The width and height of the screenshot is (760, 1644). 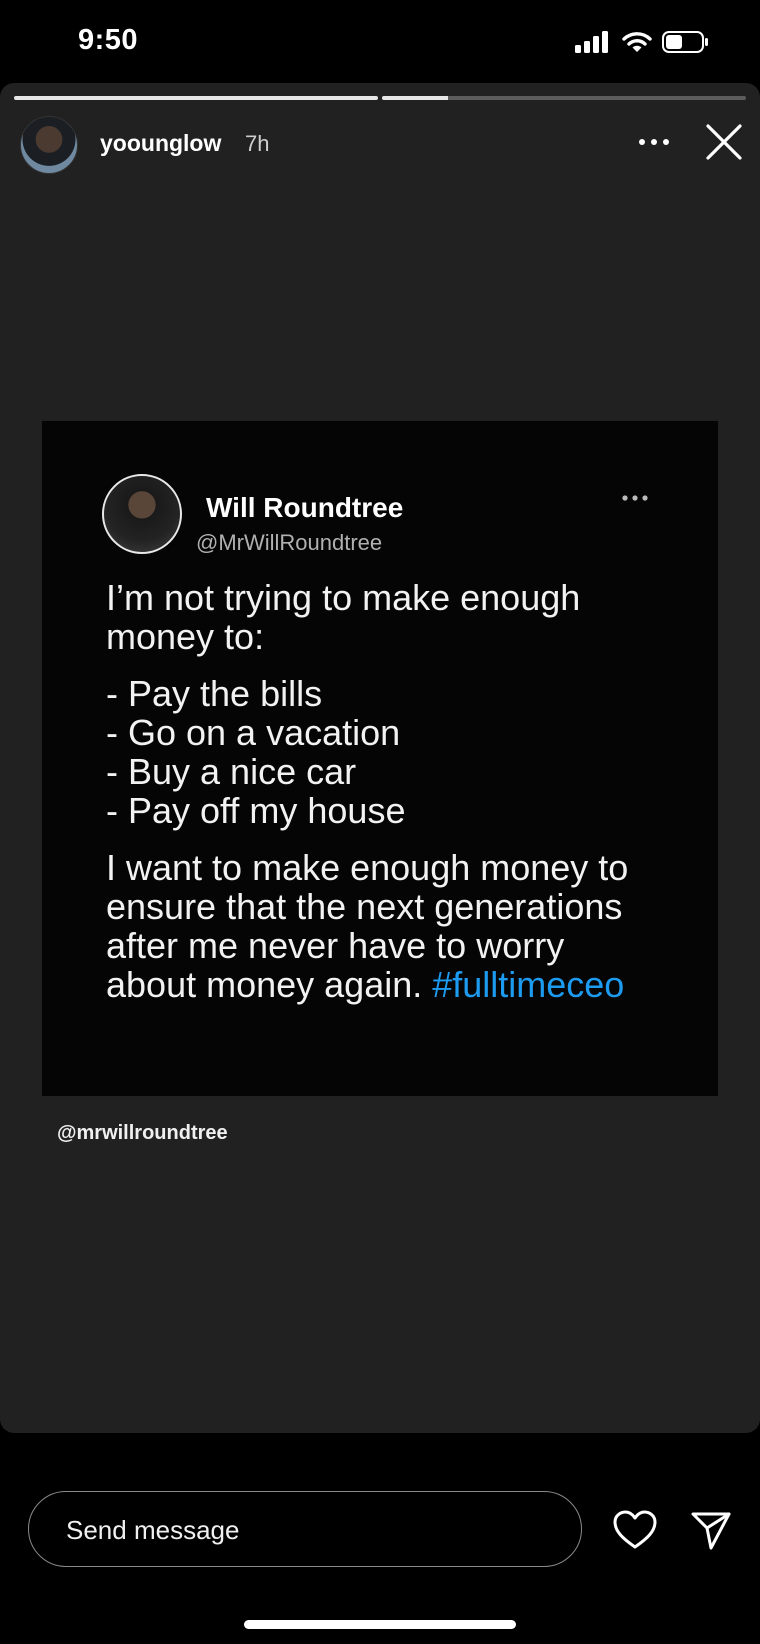 What do you see at coordinates (724, 142) in the screenshot?
I see `close-icon` at bounding box center [724, 142].